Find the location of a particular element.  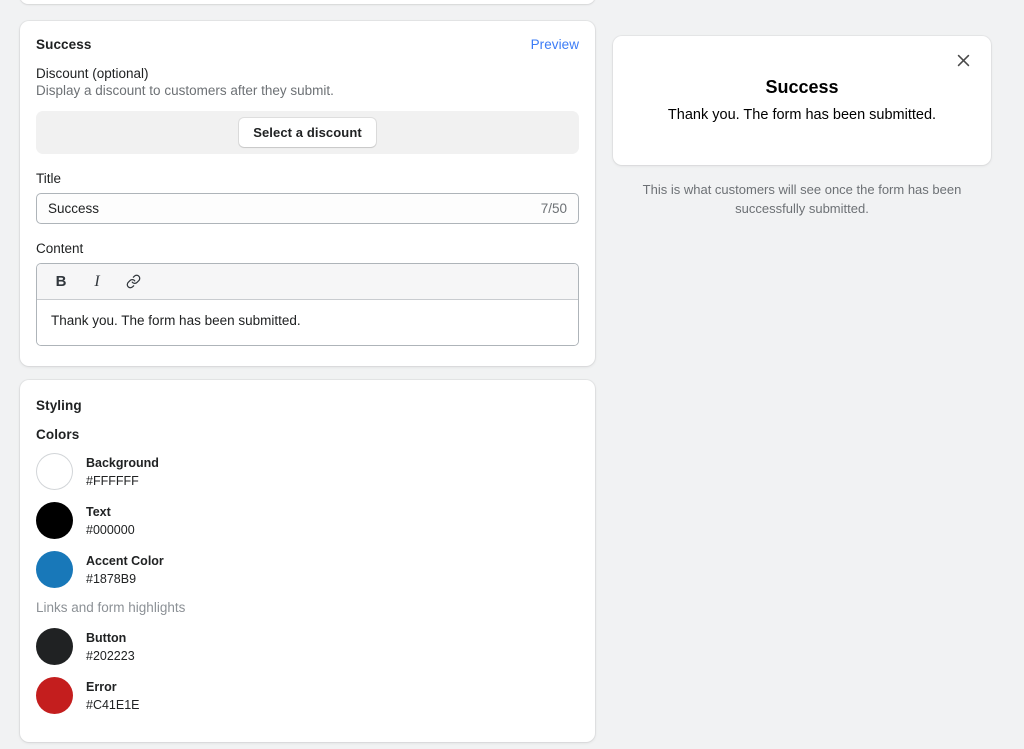

color-info: Error #C41E1E is located at coordinates (113, 696).